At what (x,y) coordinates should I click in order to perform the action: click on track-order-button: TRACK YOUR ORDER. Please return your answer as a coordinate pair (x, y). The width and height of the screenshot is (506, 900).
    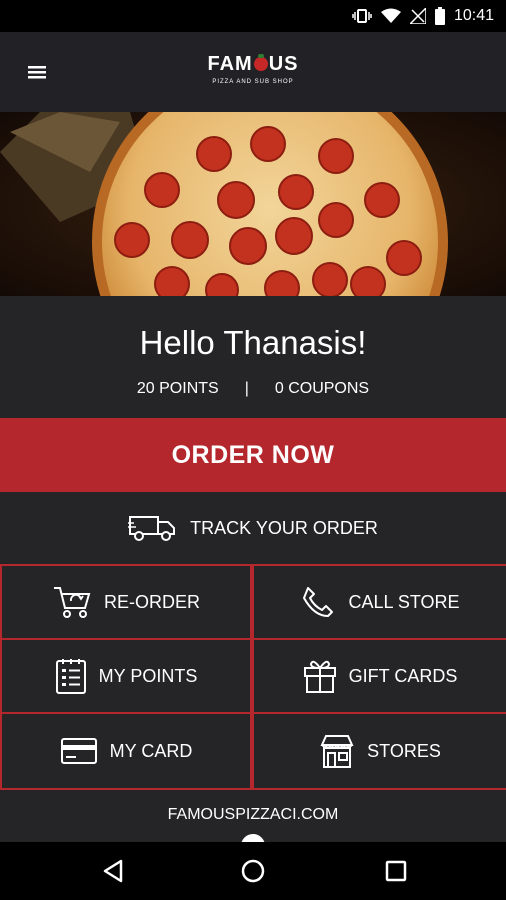
    Looking at the image, I should click on (253, 528).